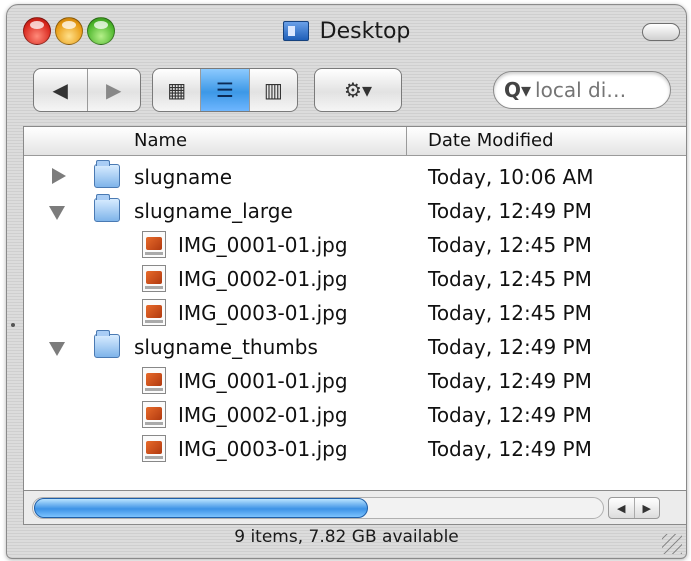  I want to click on scroll-right-icon: ▶, so click(646, 508).